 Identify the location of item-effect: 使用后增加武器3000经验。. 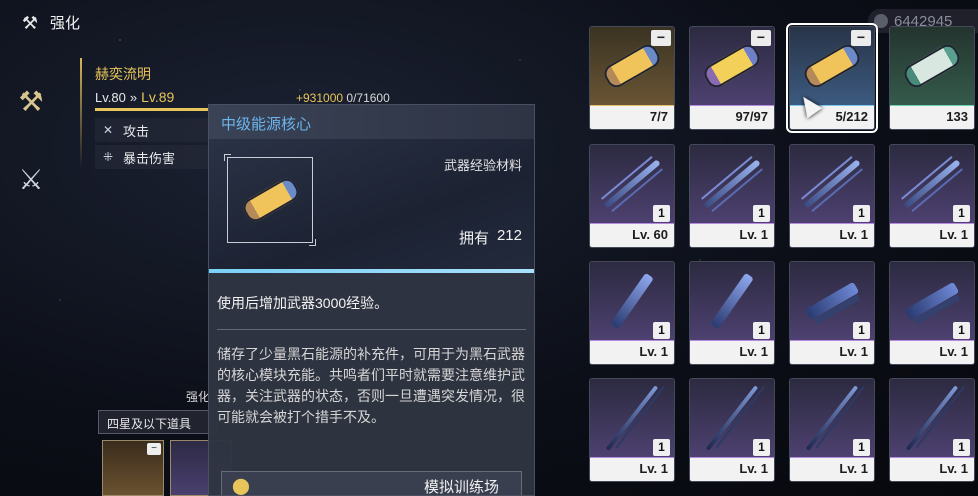
(303, 303).